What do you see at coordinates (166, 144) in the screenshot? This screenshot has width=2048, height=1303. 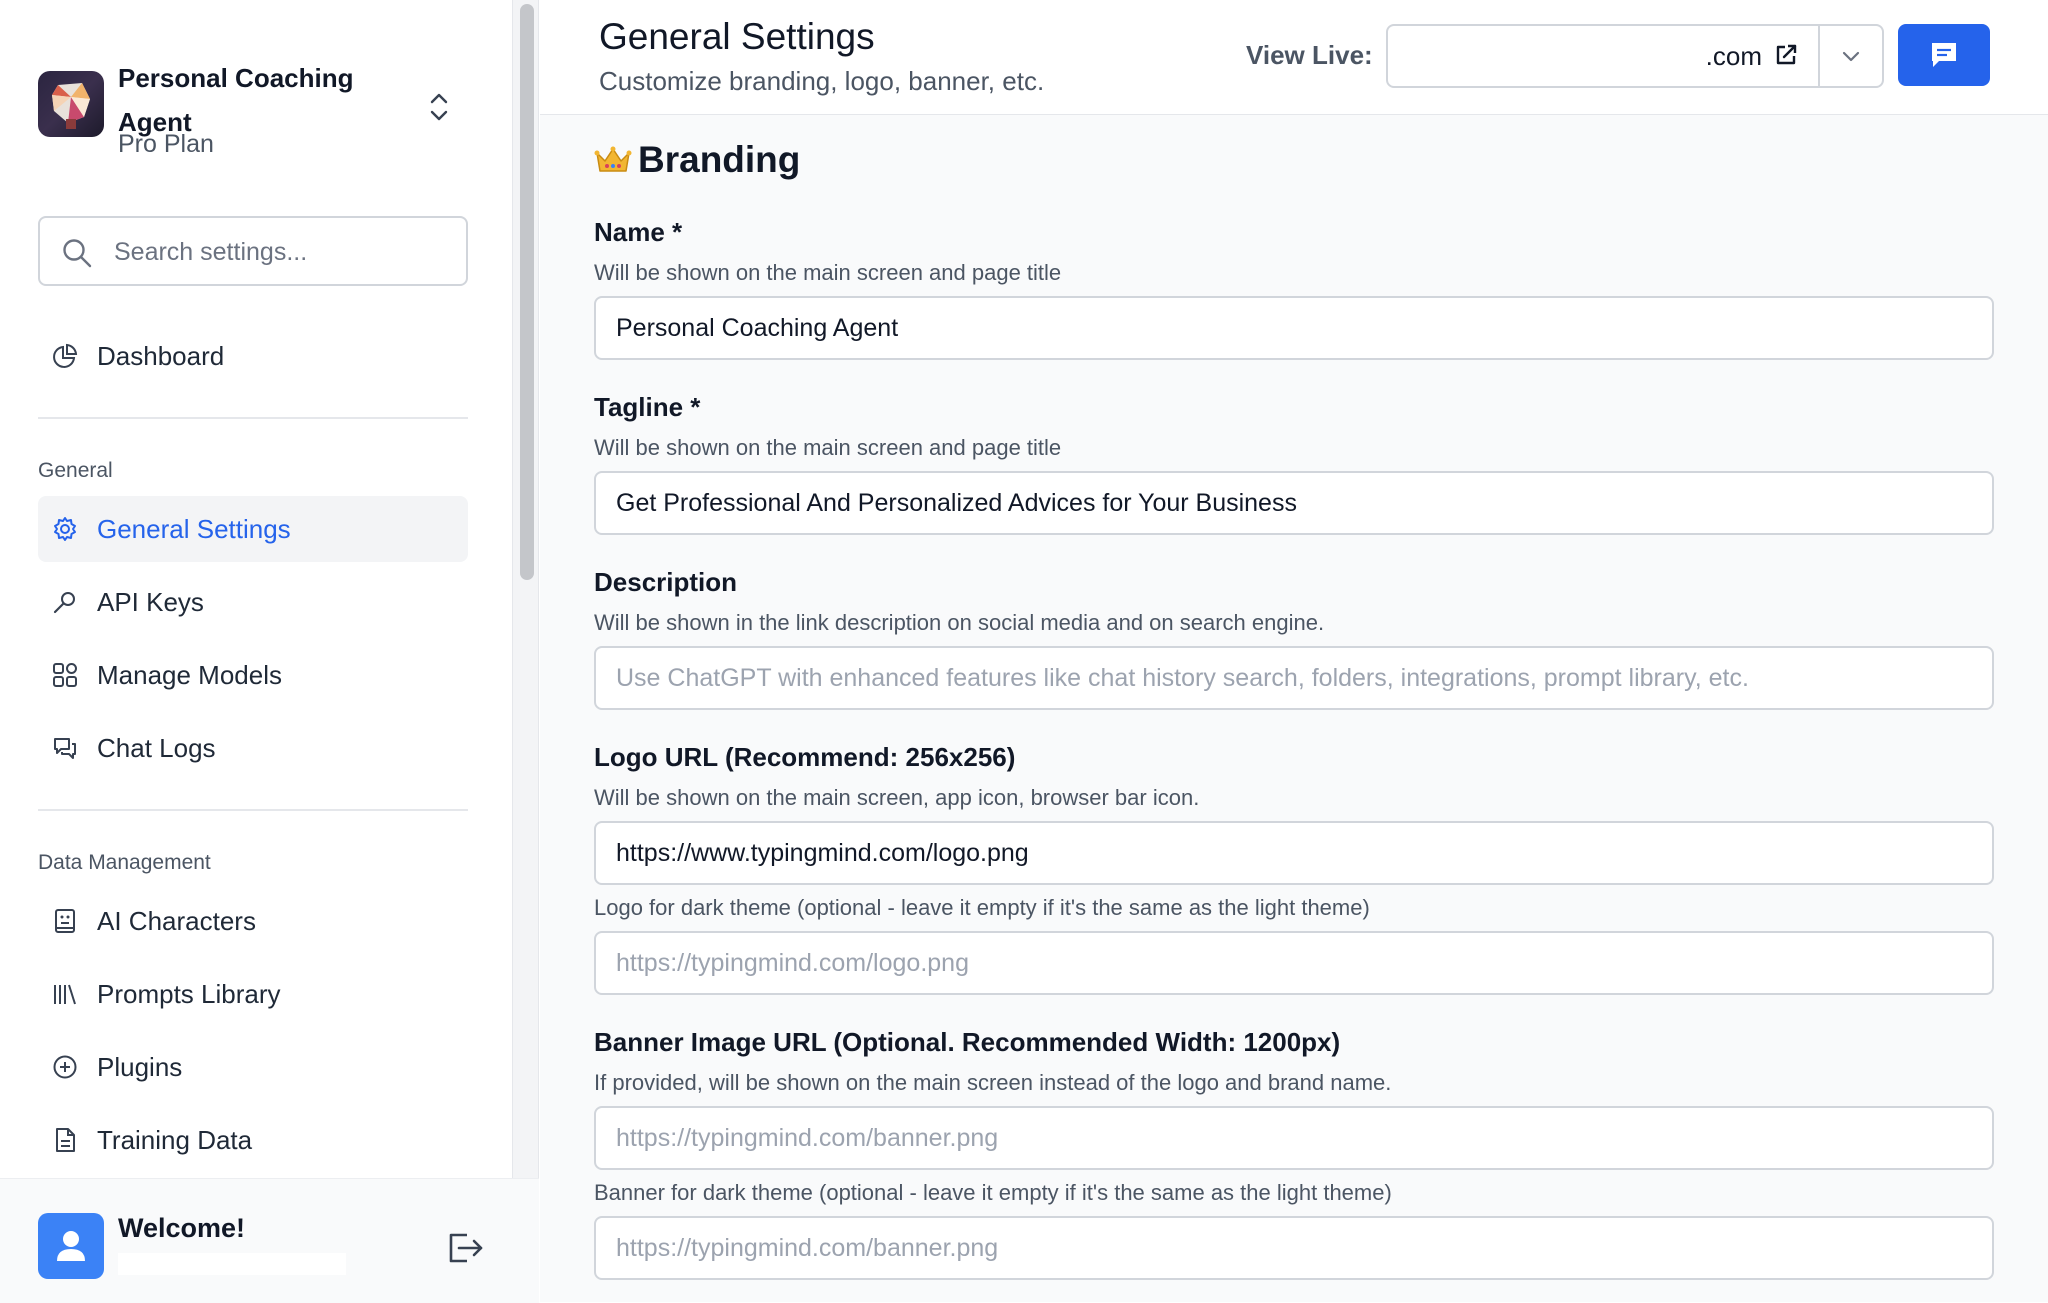 I see `workspace-plan: Pro Plan` at bounding box center [166, 144].